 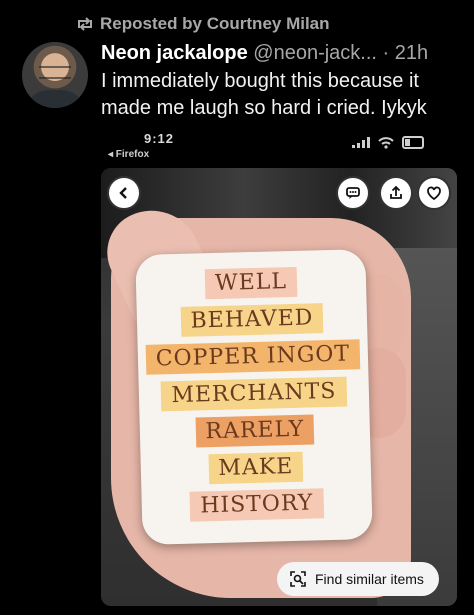 I want to click on repost-header: Reposted by Courtney Milan, so click(x=203, y=24).